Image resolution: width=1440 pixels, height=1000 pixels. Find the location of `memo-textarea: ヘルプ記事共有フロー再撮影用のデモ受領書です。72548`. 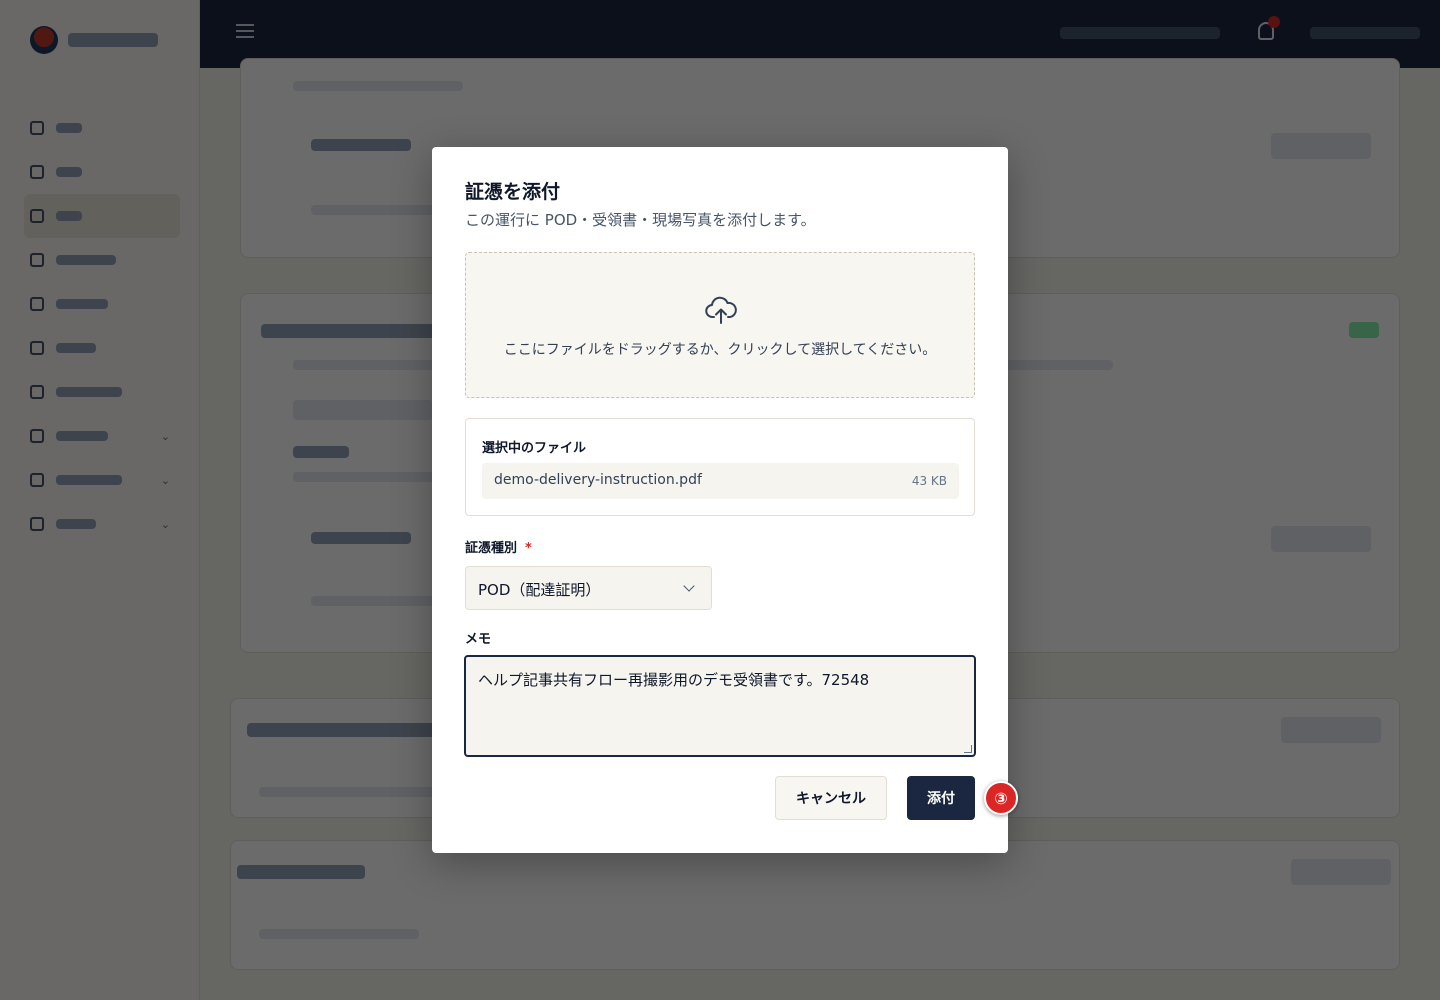

memo-textarea: ヘルプ記事共有フロー再撮影用のデモ受領書です。72548 is located at coordinates (720, 706).